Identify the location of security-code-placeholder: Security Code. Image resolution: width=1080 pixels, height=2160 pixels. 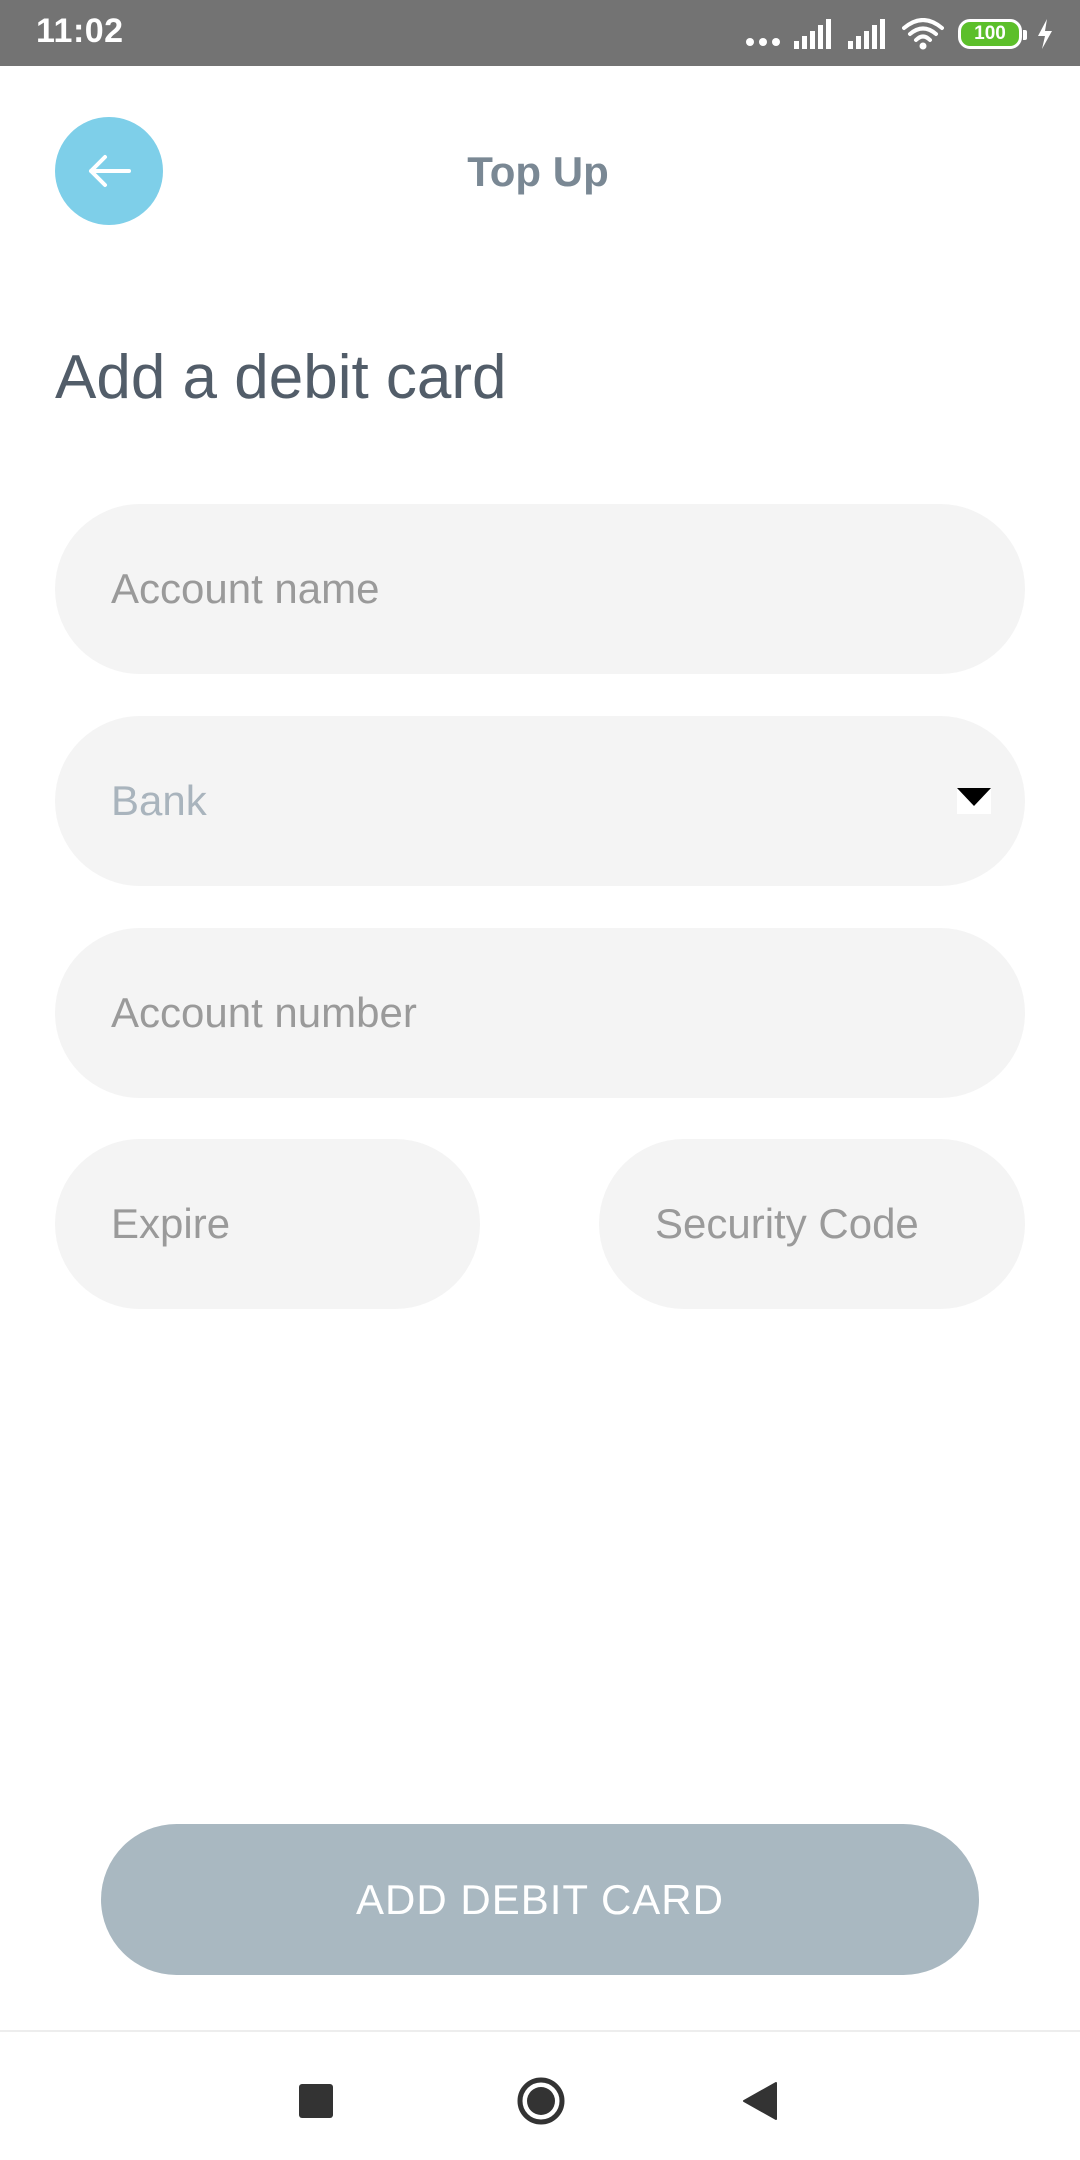
(787, 1223).